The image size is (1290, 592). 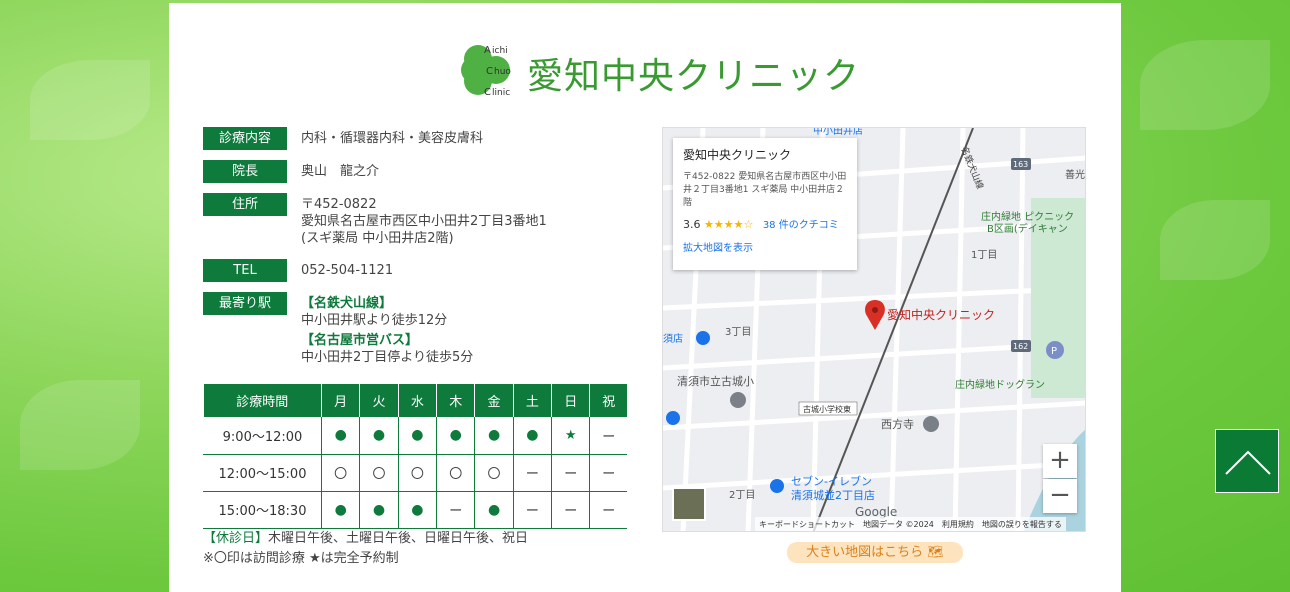 I want to click on big-map-button: 大きい地図はこちら 🗺, so click(x=875, y=552).